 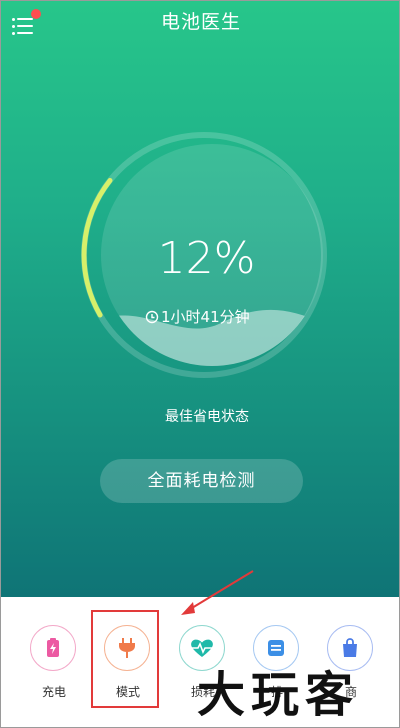 I want to click on battery-percent: 12%, so click(x=206, y=258).